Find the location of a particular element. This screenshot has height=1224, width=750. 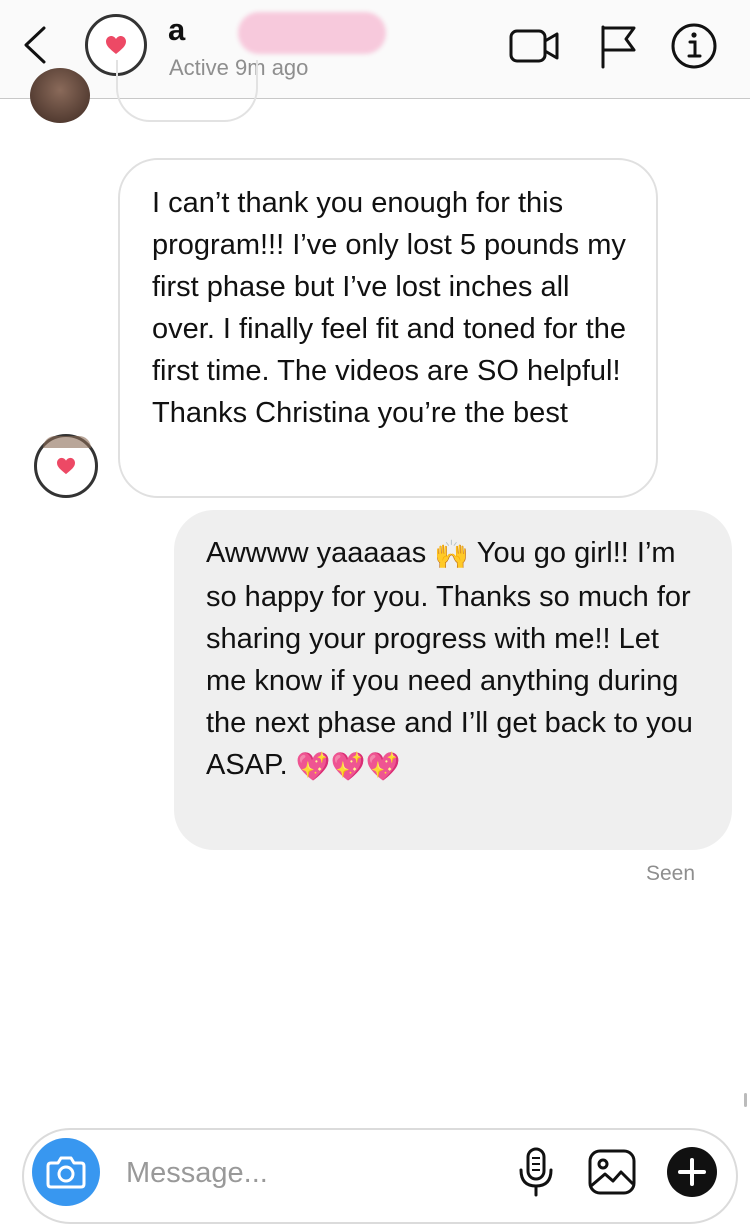

more-options-button is located at coordinates (692, 1172).